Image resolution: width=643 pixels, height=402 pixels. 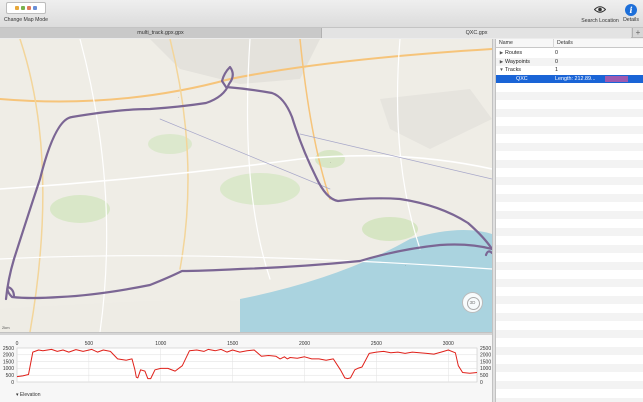 I want to click on elevation-y-tick-right: 1500, so click(x=485, y=362).